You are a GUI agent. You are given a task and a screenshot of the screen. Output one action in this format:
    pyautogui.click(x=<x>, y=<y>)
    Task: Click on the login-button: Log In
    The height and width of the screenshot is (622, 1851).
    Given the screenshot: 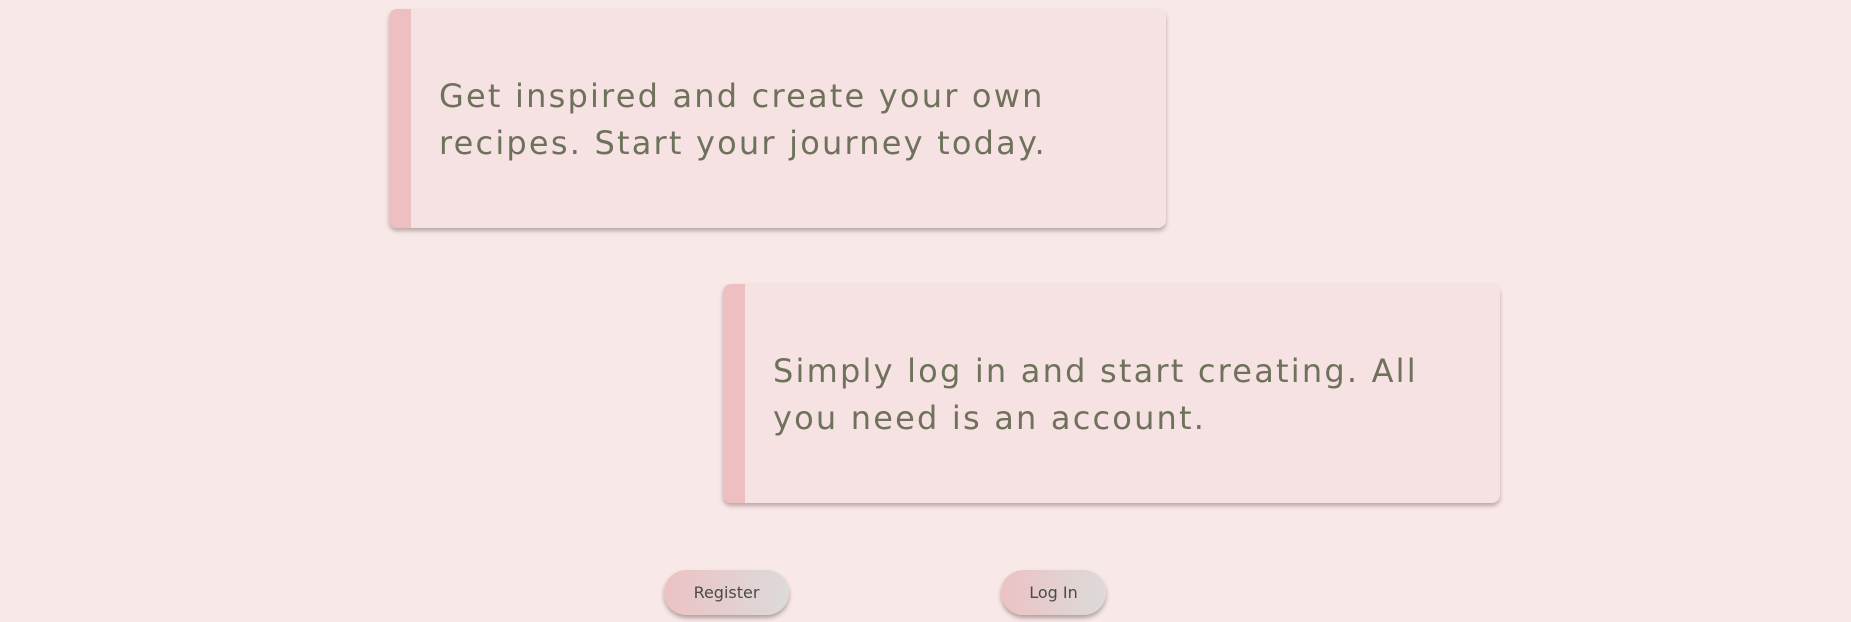 What is the action you would take?
    pyautogui.click(x=1053, y=592)
    